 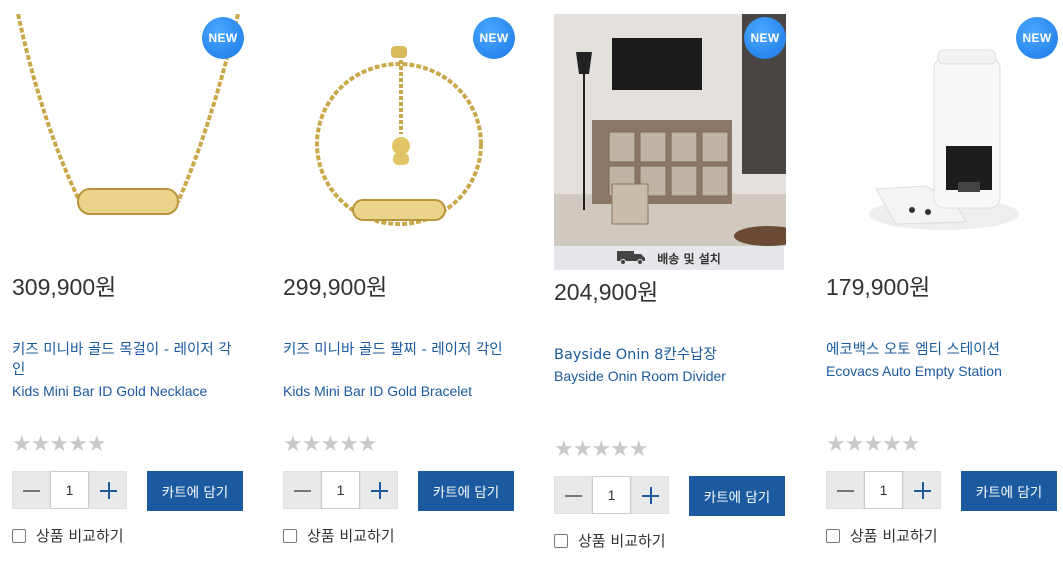 What do you see at coordinates (878, 287) in the screenshot?
I see `product-price: 179,900원` at bounding box center [878, 287].